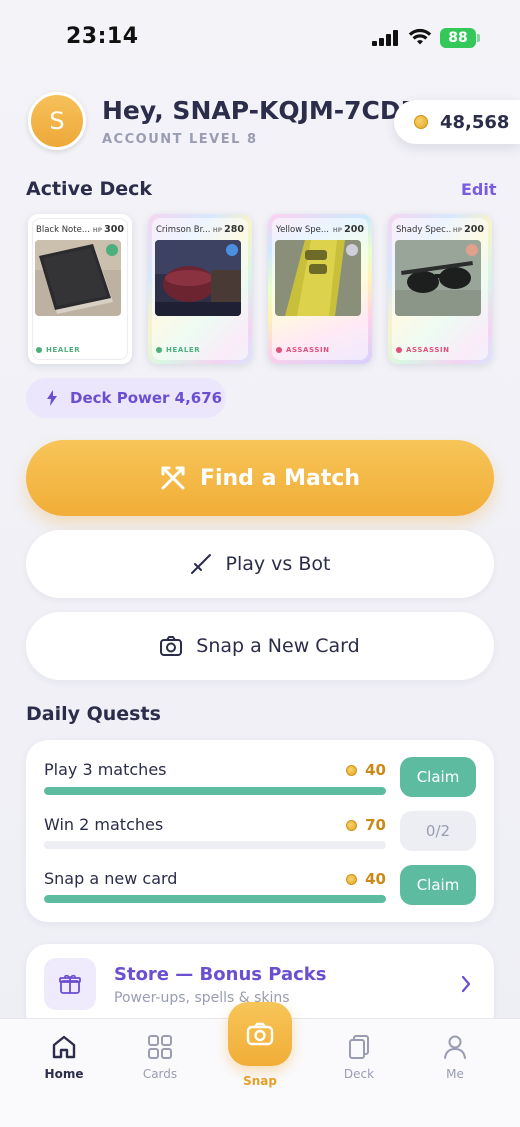  What do you see at coordinates (64, 1074) in the screenshot?
I see `tab-label: Home` at bounding box center [64, 1074].